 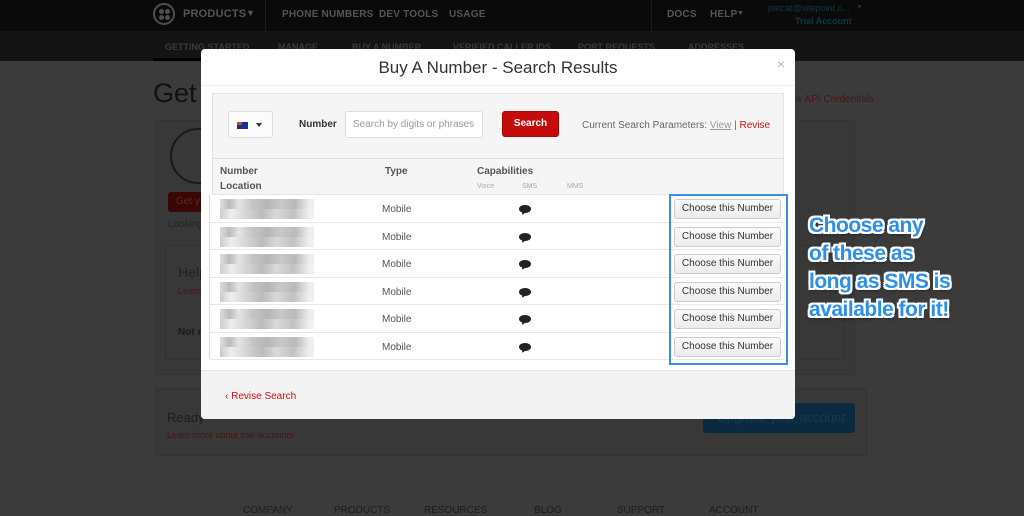 I want to click on revise-search-link: ‹ Revise Search, so click(x=260, y=396).